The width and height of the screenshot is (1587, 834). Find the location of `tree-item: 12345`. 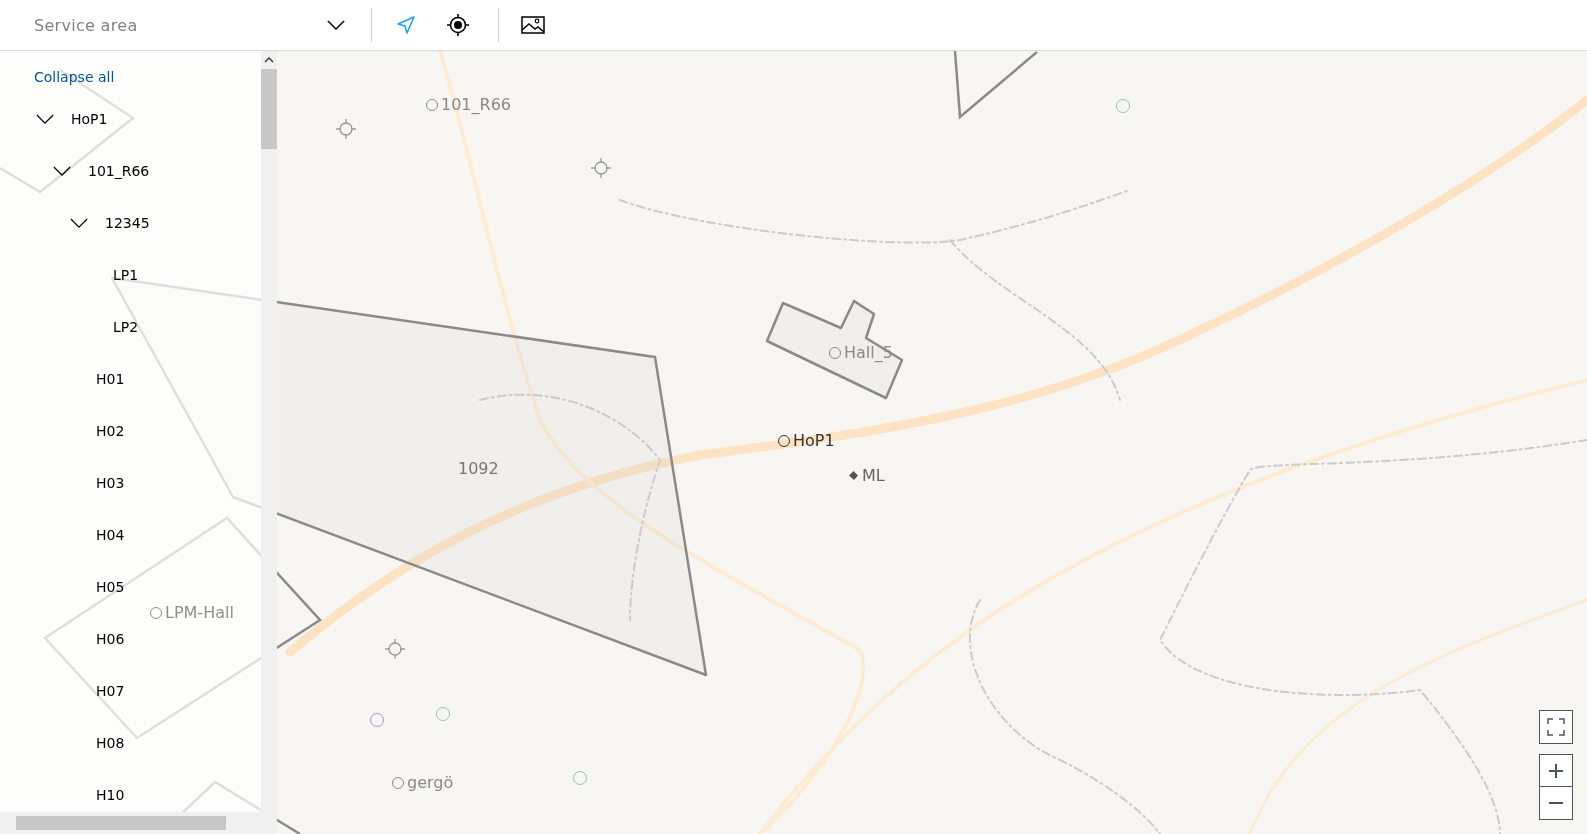

tree-item: 12345 is located at coordinates (127, 223).